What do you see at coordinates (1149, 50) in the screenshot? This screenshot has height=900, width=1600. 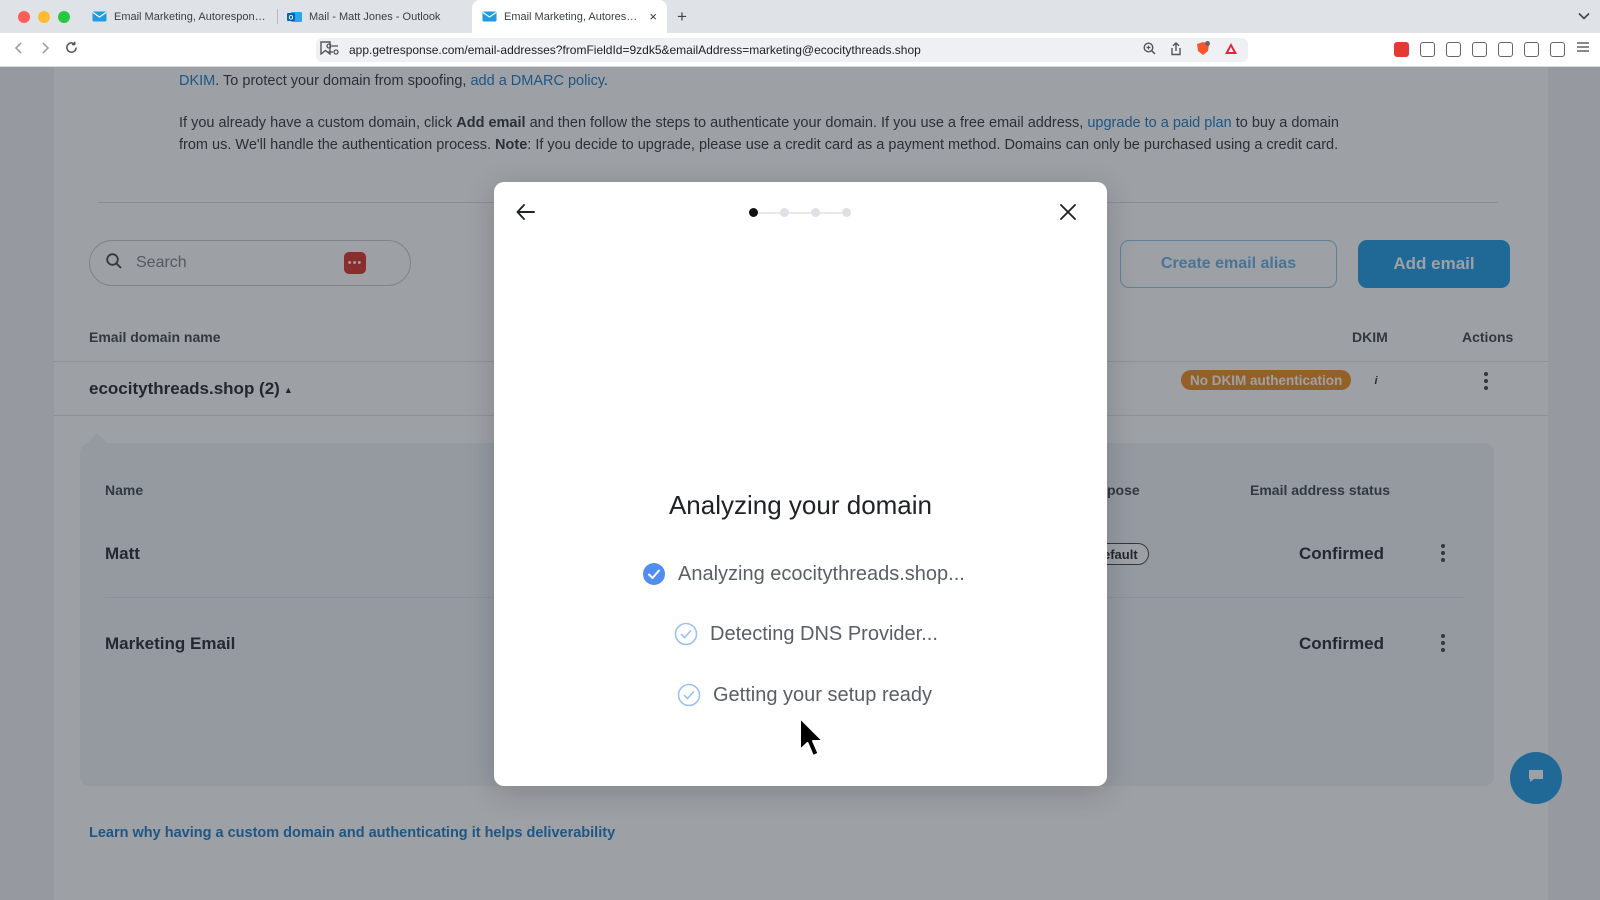 I see `zoom-icon` at bounding box center [1149, 50].